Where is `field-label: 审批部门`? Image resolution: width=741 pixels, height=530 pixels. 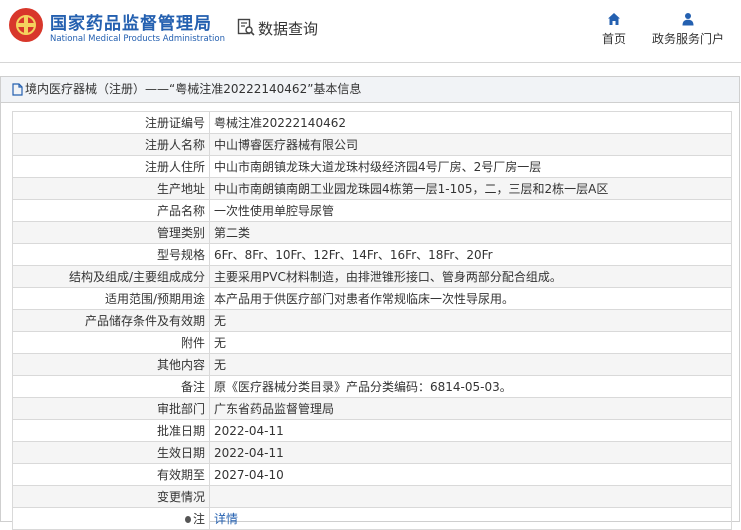
field-label: 审批部门 is located at coordinates (111, 408).